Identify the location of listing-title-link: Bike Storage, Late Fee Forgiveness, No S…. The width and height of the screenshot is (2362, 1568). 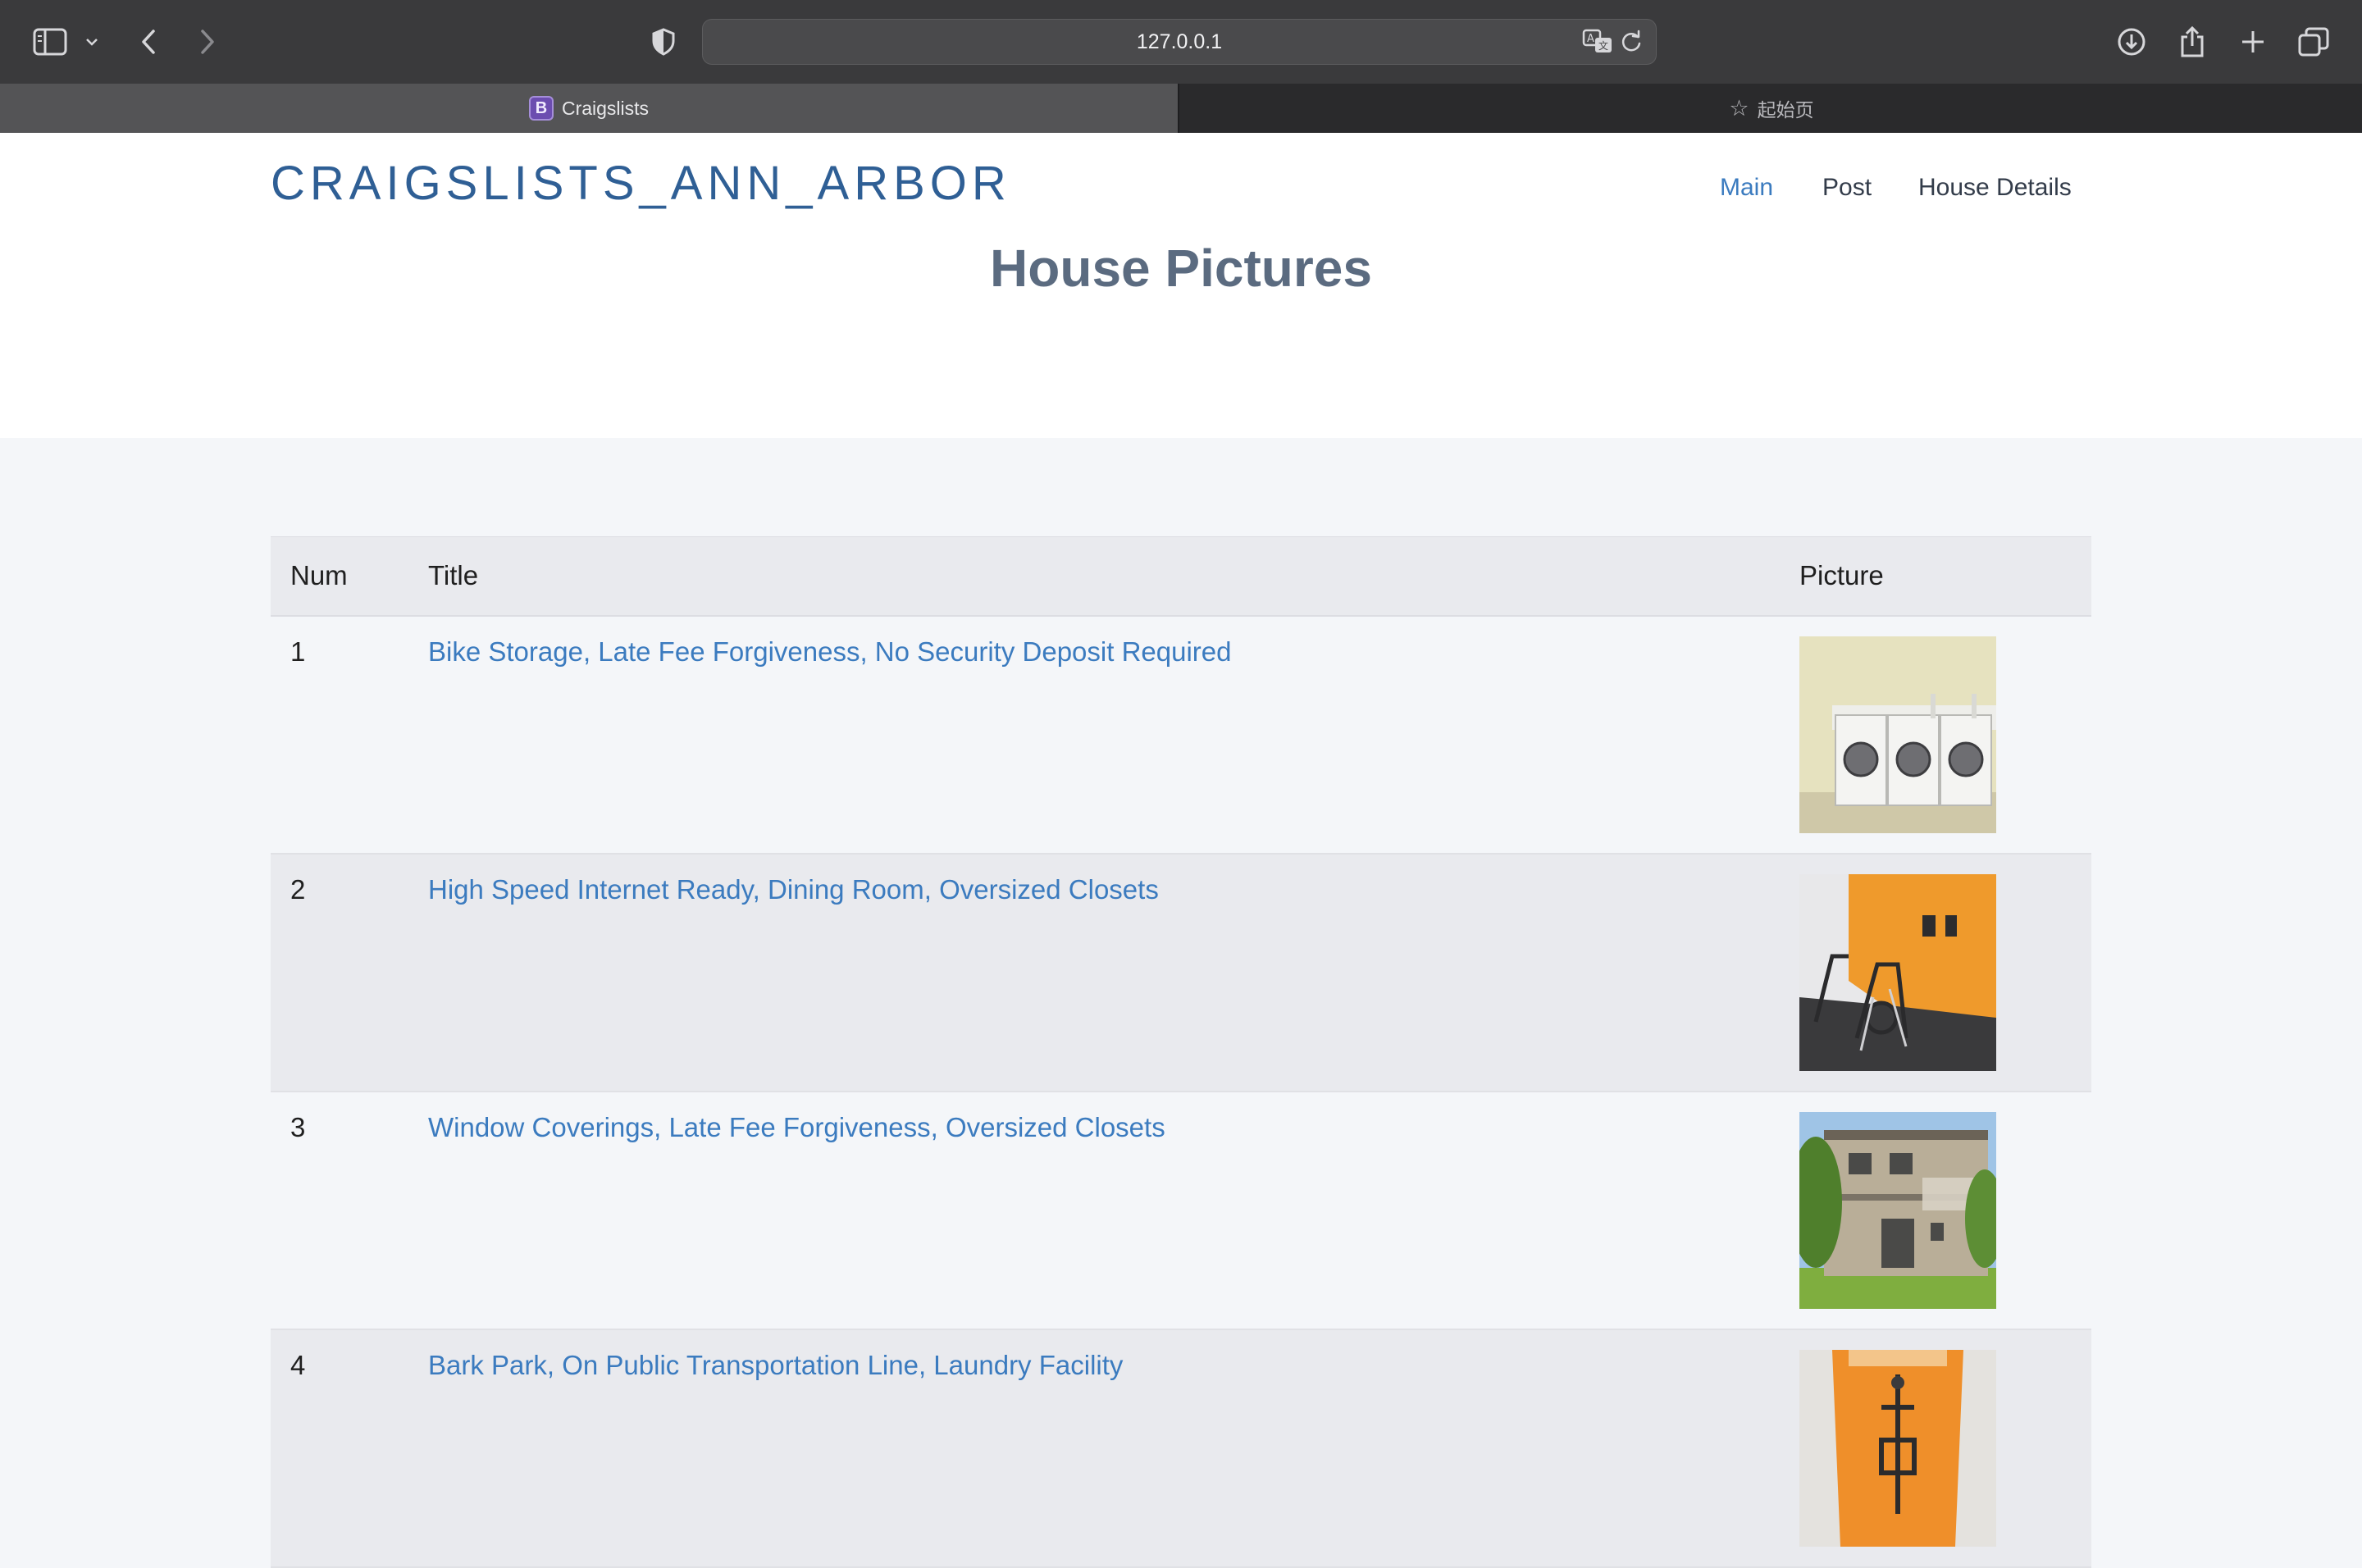
(830, 652).